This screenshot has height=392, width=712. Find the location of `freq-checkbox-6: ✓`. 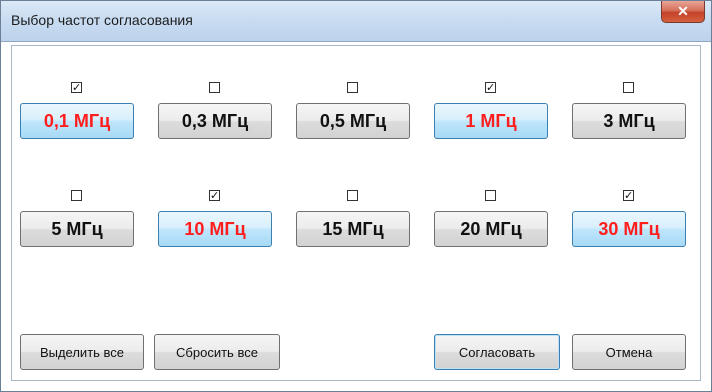

freq-checkbox-6: ✓ is located at coordinates (214, 195).